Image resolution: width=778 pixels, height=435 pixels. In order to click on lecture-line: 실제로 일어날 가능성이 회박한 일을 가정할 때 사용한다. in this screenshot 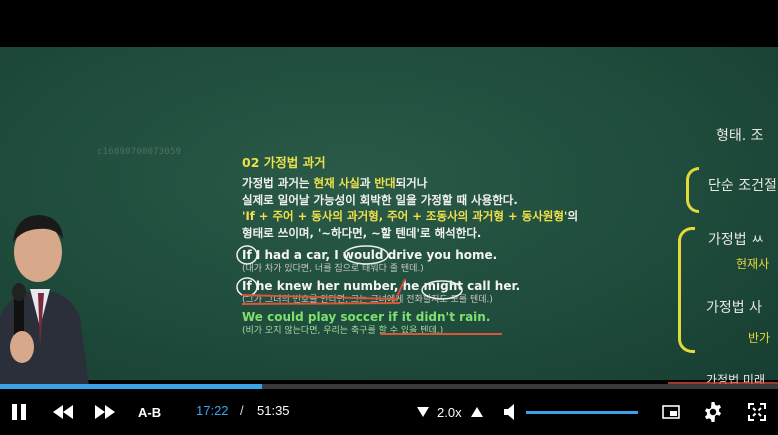, I will do `click(442, 200)`.